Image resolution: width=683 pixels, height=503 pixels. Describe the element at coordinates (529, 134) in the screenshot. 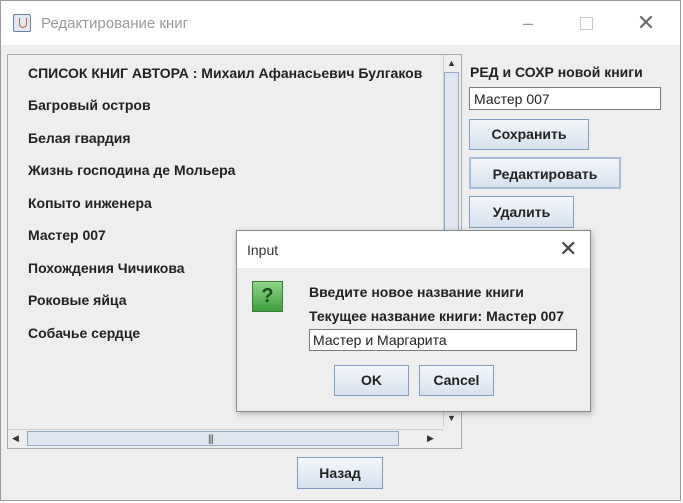

I see `save-button: Сохранить` at that location.